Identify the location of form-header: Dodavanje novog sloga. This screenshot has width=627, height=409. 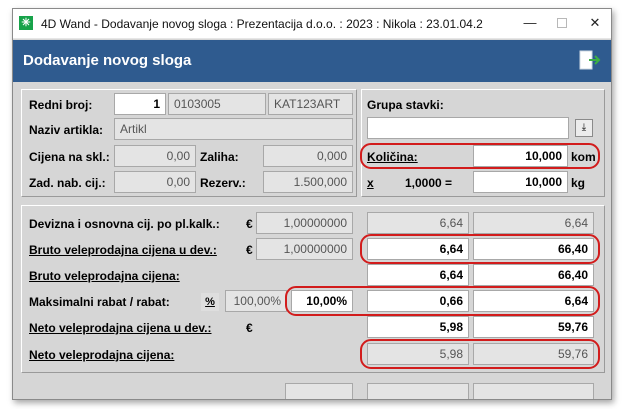
(312, 61).